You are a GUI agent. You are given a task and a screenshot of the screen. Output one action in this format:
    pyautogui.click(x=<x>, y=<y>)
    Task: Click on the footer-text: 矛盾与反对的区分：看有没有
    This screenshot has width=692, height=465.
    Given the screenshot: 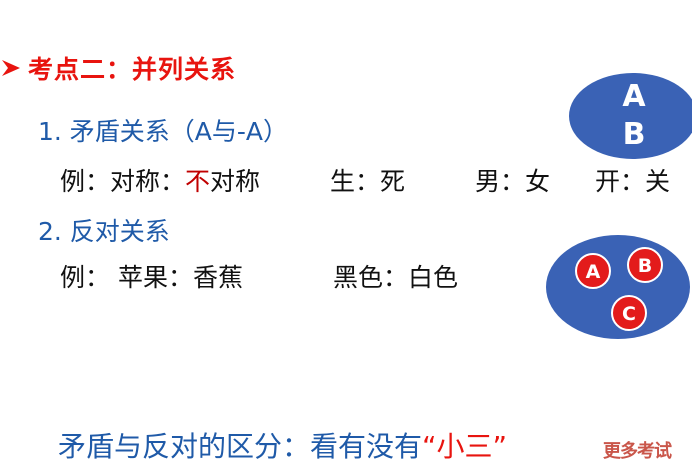 What is the action you would take?
    pyautogui.click(x=240, y=446)
    